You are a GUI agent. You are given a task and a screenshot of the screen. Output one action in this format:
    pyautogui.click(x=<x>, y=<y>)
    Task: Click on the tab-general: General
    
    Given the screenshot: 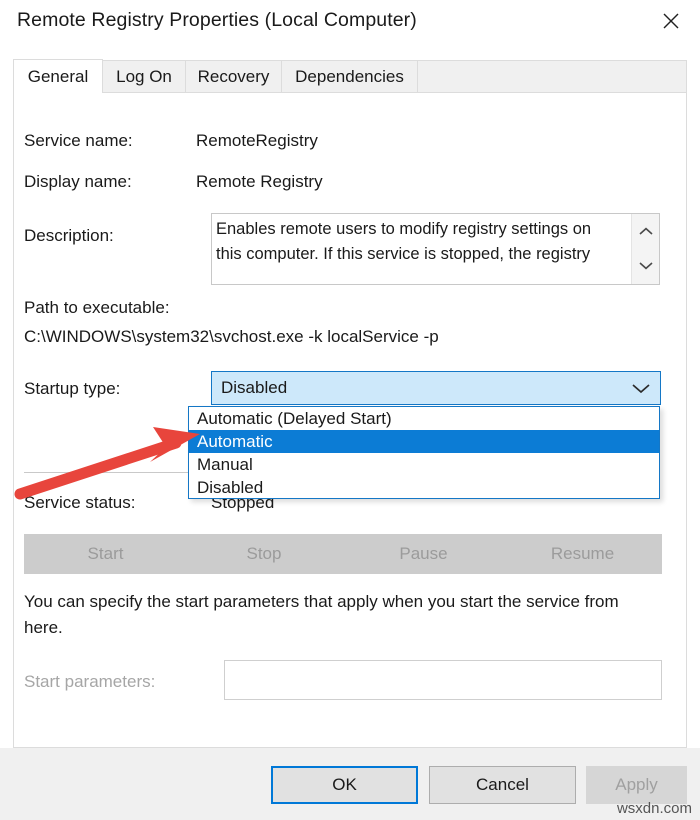 What is the action you would take?
    pyautogui.click(x=58, y=76)
    